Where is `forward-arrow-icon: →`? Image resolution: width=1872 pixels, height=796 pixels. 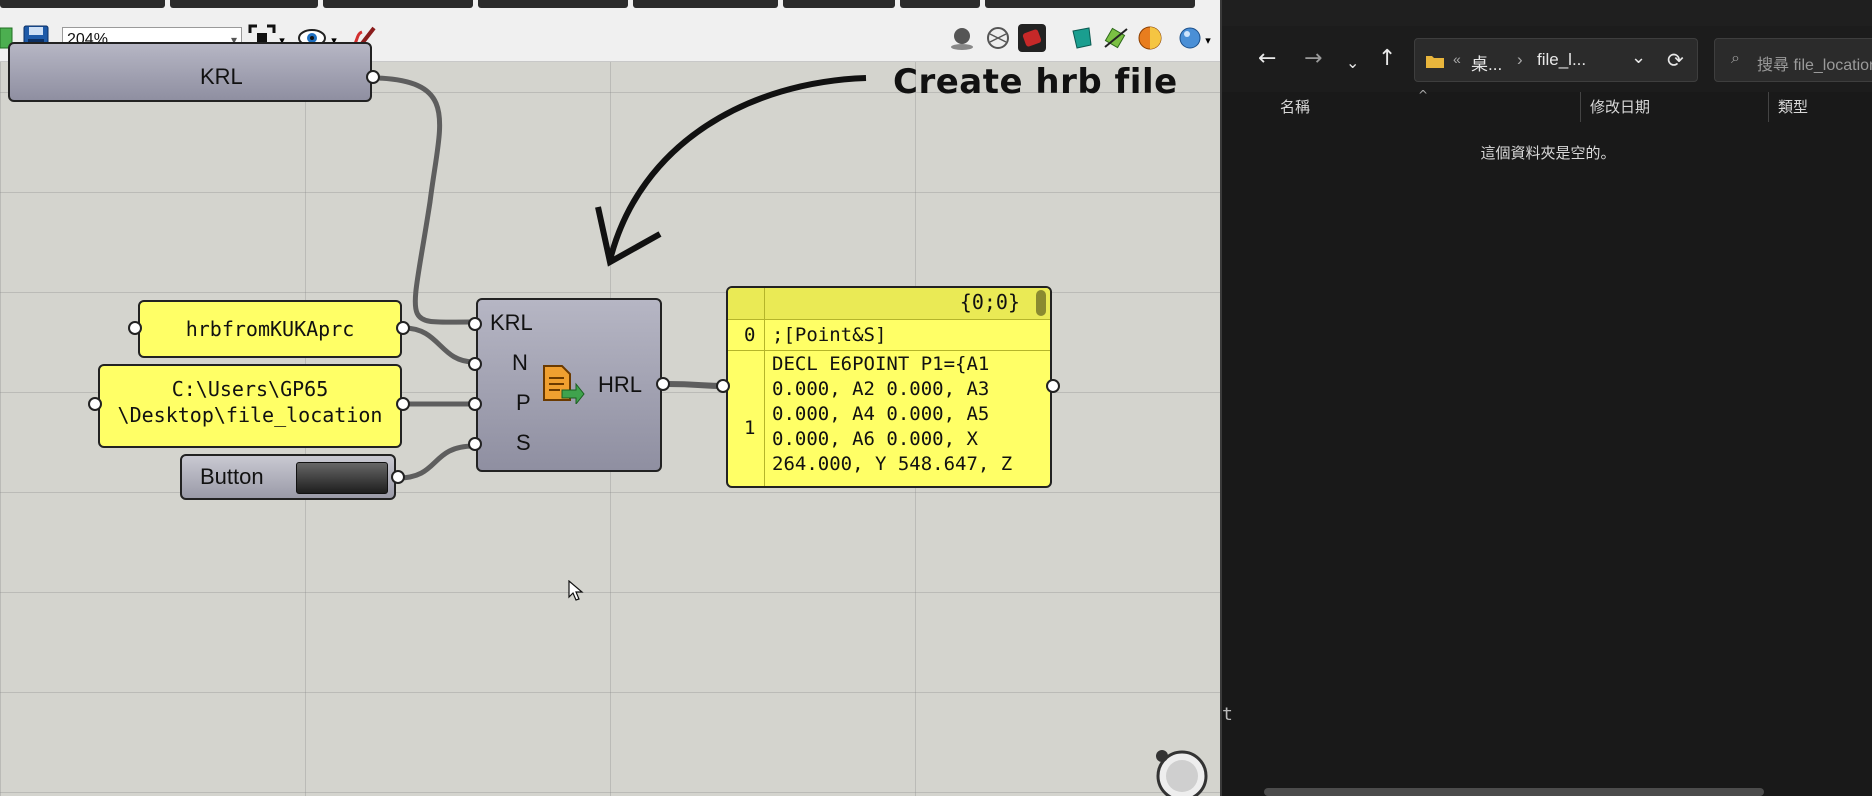
forward-arrow-icon: → is located at coordinates (1313, 59).